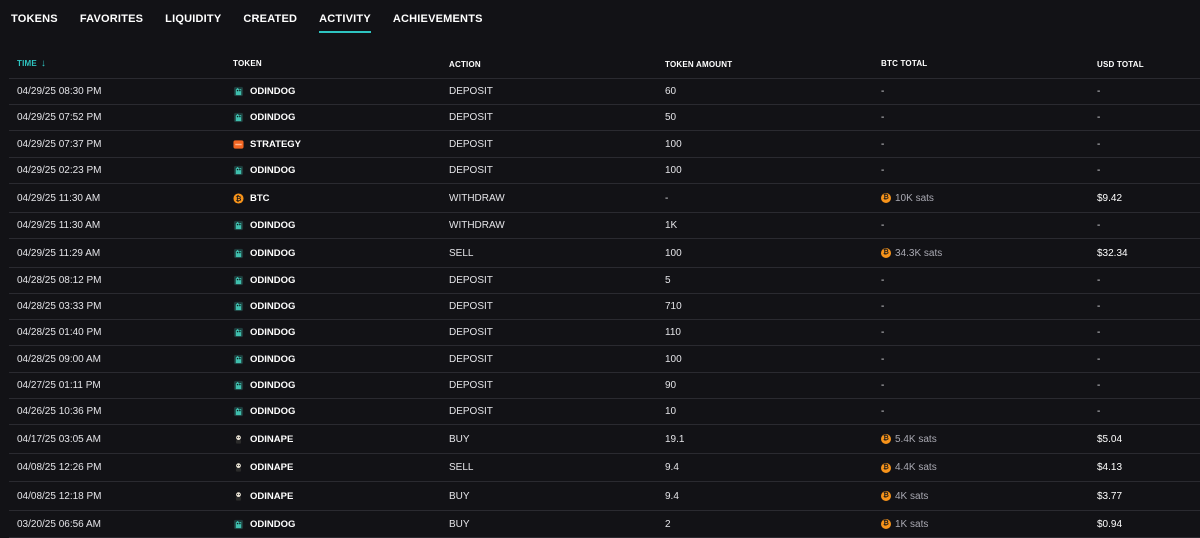 Image resolution: width=1200 pixels, height=538 pixels. Describe the element at coordinates (668, 280) in the screenshot. I see `token-amount-cell: 5` at that location.